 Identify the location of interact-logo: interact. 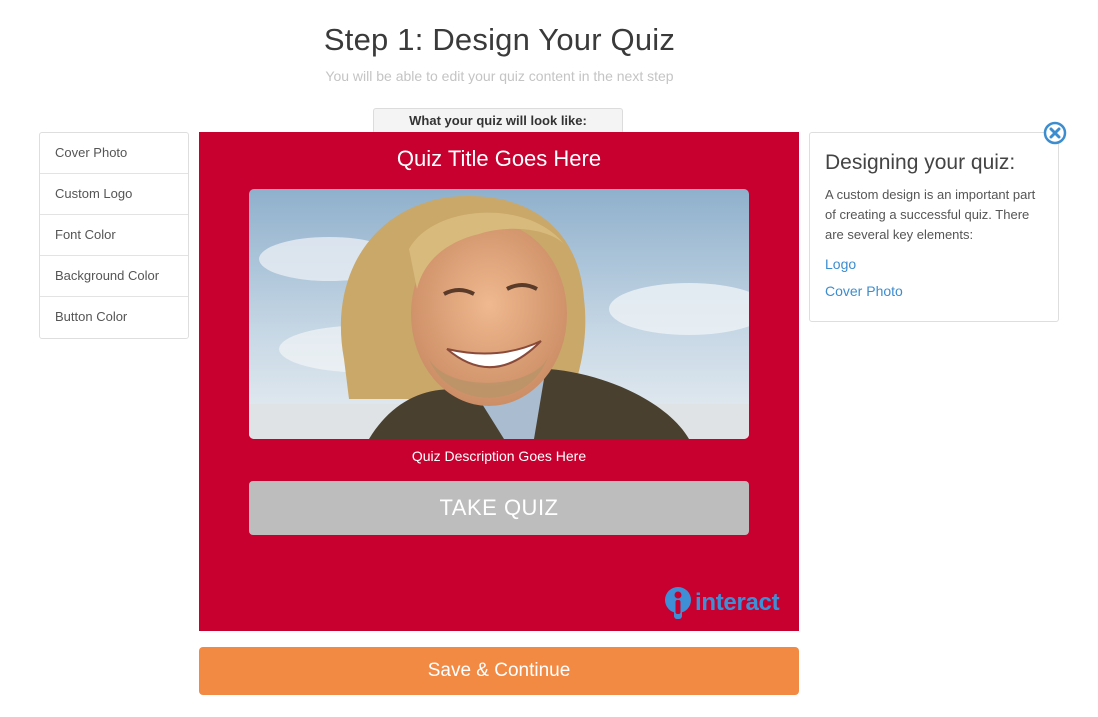
(721, 603).